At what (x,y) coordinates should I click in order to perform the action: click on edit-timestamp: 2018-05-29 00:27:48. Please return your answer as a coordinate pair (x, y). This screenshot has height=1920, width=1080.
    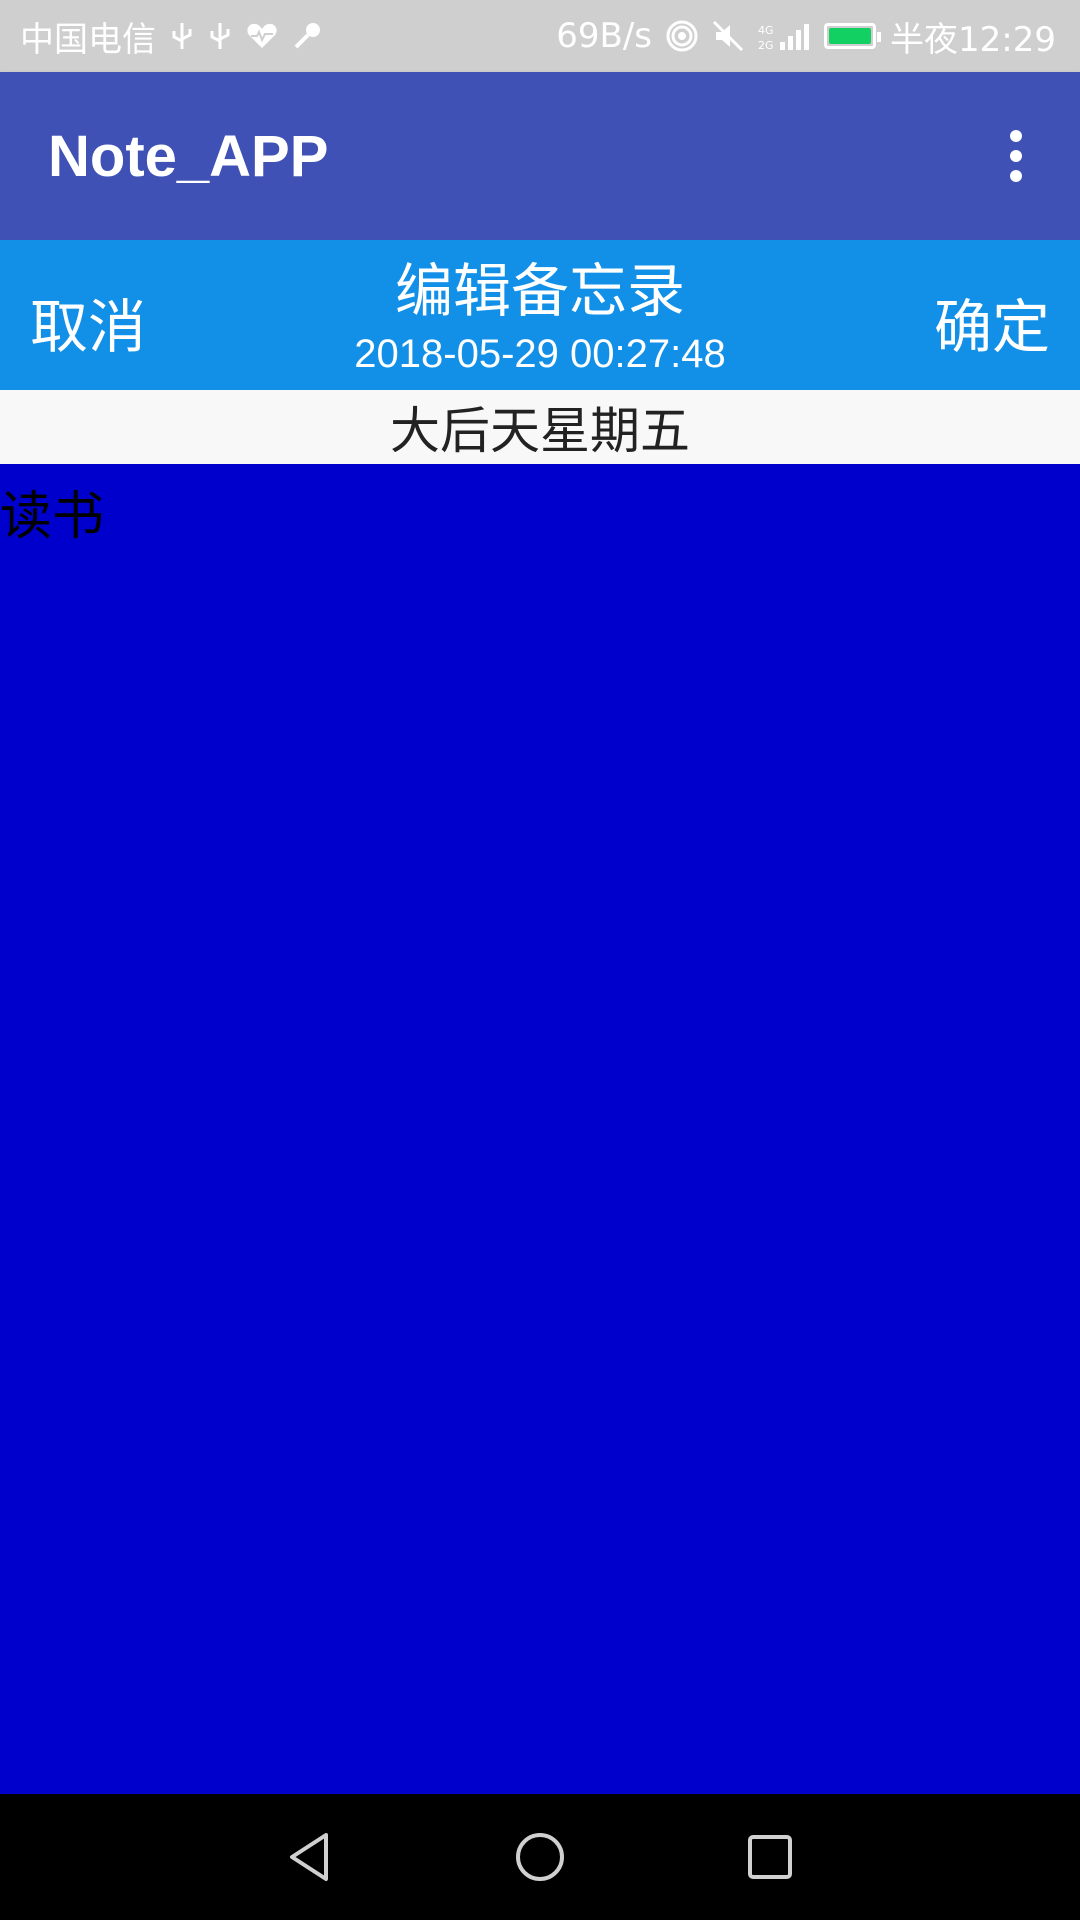
    Looking at the image, I should click on (540, 354).